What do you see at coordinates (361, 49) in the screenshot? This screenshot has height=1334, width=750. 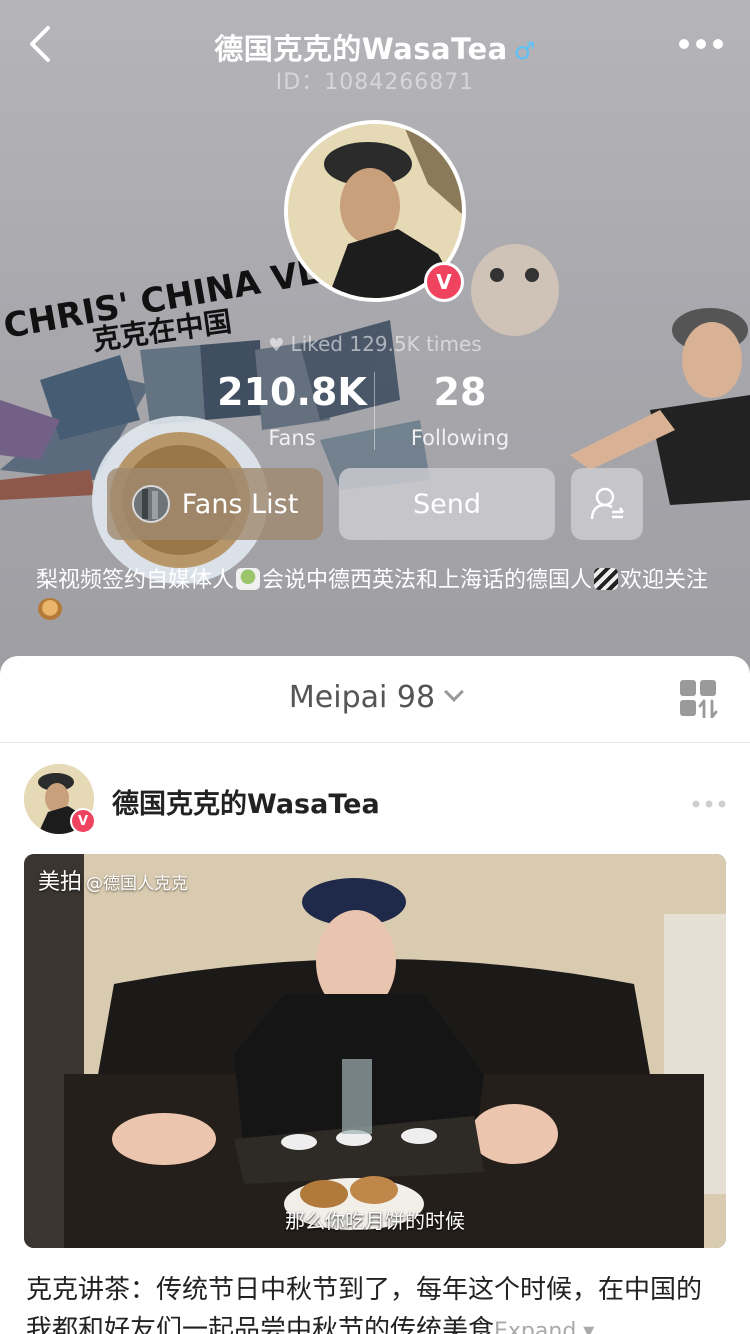 I see `profile-name: 德国克克的WasaTea` at bounding box center [361, 49].